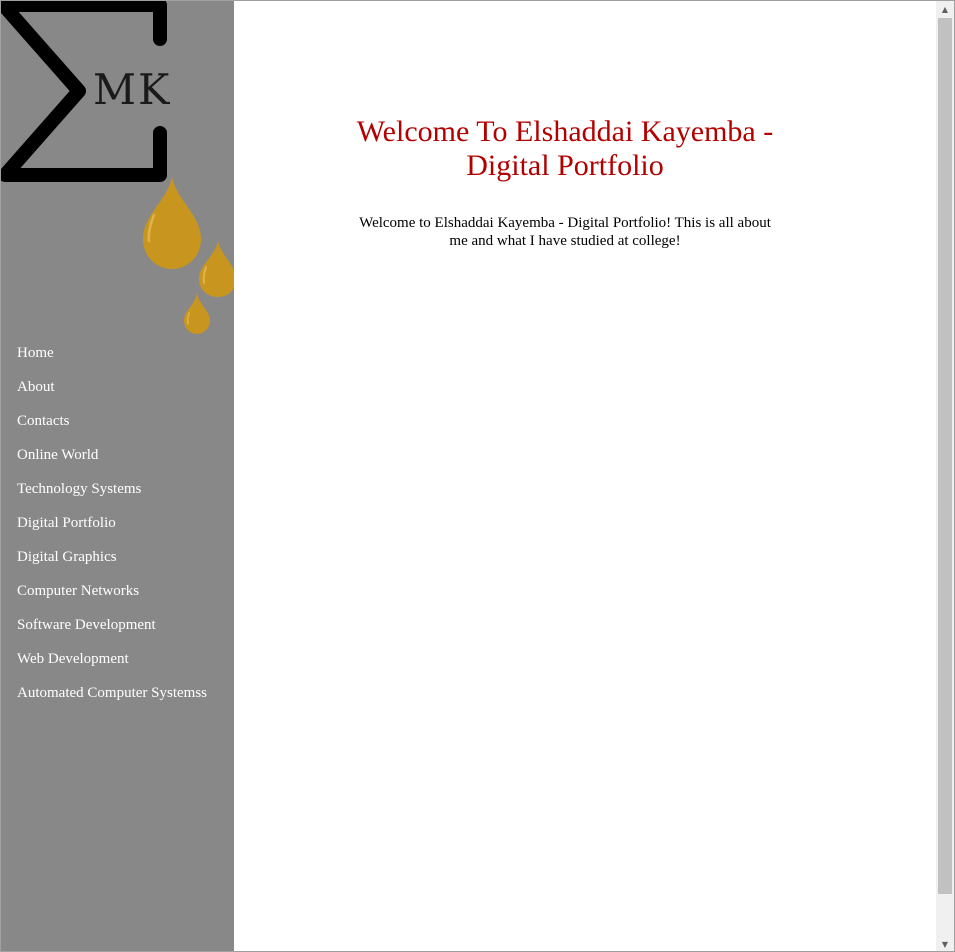 The width and height of the screenshot is (955, 952). Describe the element at coordinates (117, 387) in the screenshot. I see `nav-item-about: About` at that location.